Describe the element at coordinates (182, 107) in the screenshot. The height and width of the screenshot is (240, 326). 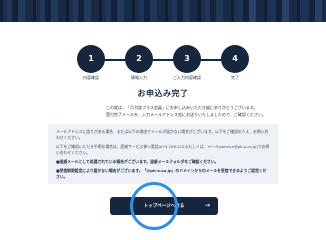
I see `completion-message-line-1: この度は、「月刊誌プラス会員」にお申し込みいただき誠にありがとうございます。` at that location.